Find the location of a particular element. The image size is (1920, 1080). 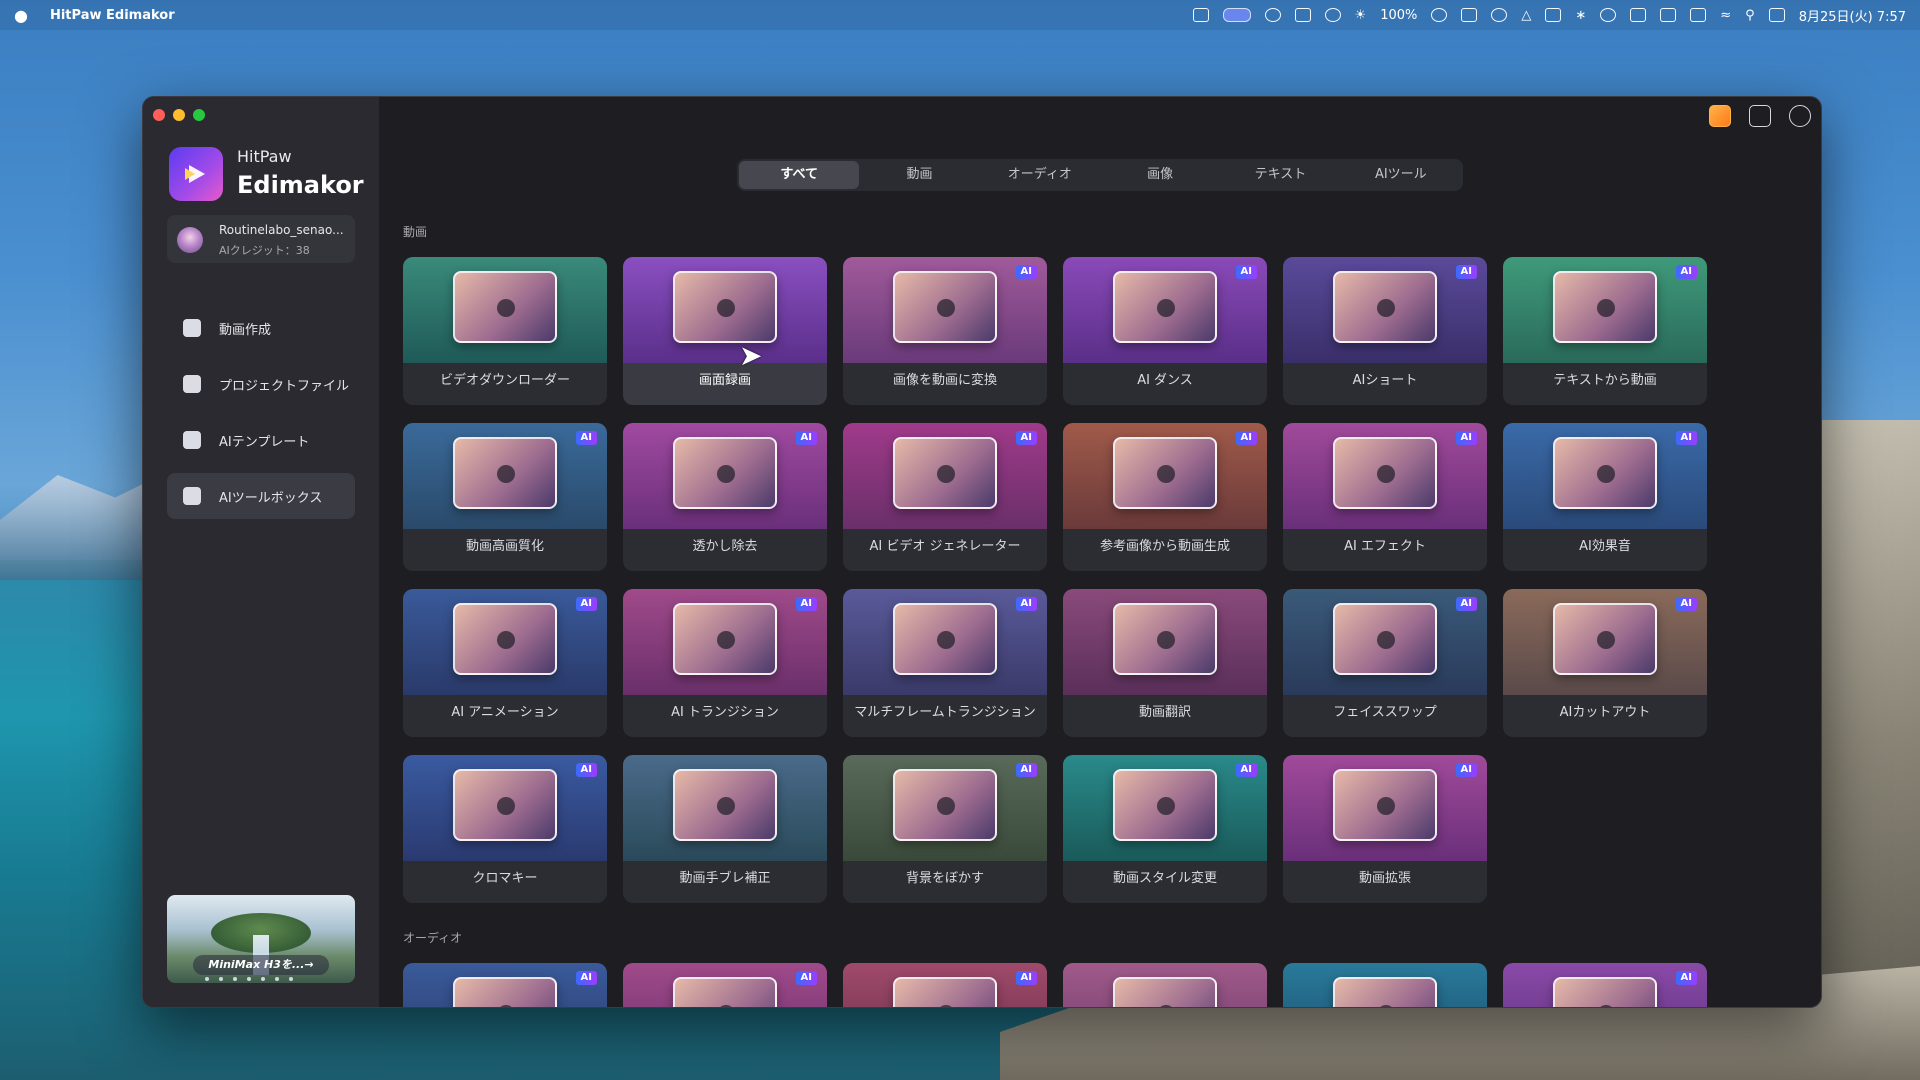

scan-icon is located at coordinates (1302, 15).